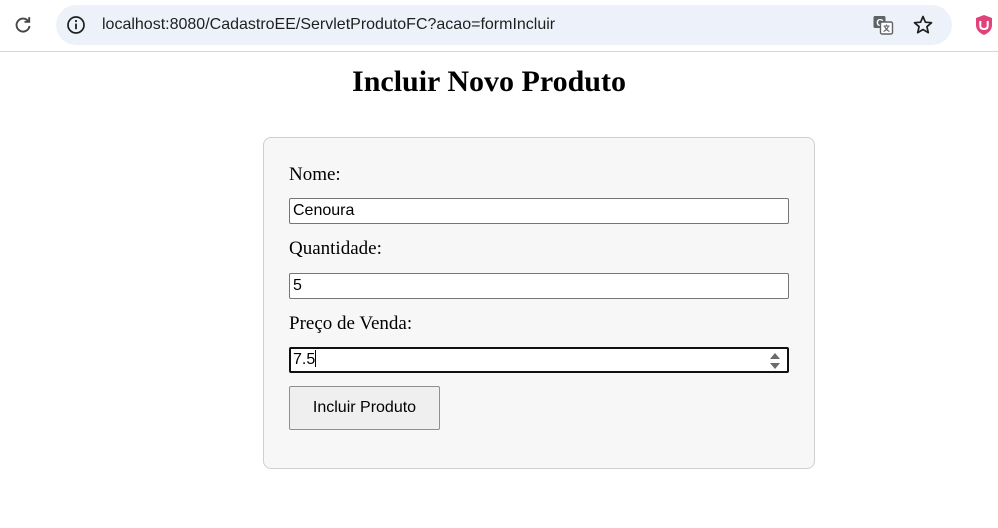 Image resolution: width=998 pixels, height=528 pixels. What do you see at coordinates (984, 25) in the screenshot?
I see `extension-shield-icon` at bounding box center [984, 25].